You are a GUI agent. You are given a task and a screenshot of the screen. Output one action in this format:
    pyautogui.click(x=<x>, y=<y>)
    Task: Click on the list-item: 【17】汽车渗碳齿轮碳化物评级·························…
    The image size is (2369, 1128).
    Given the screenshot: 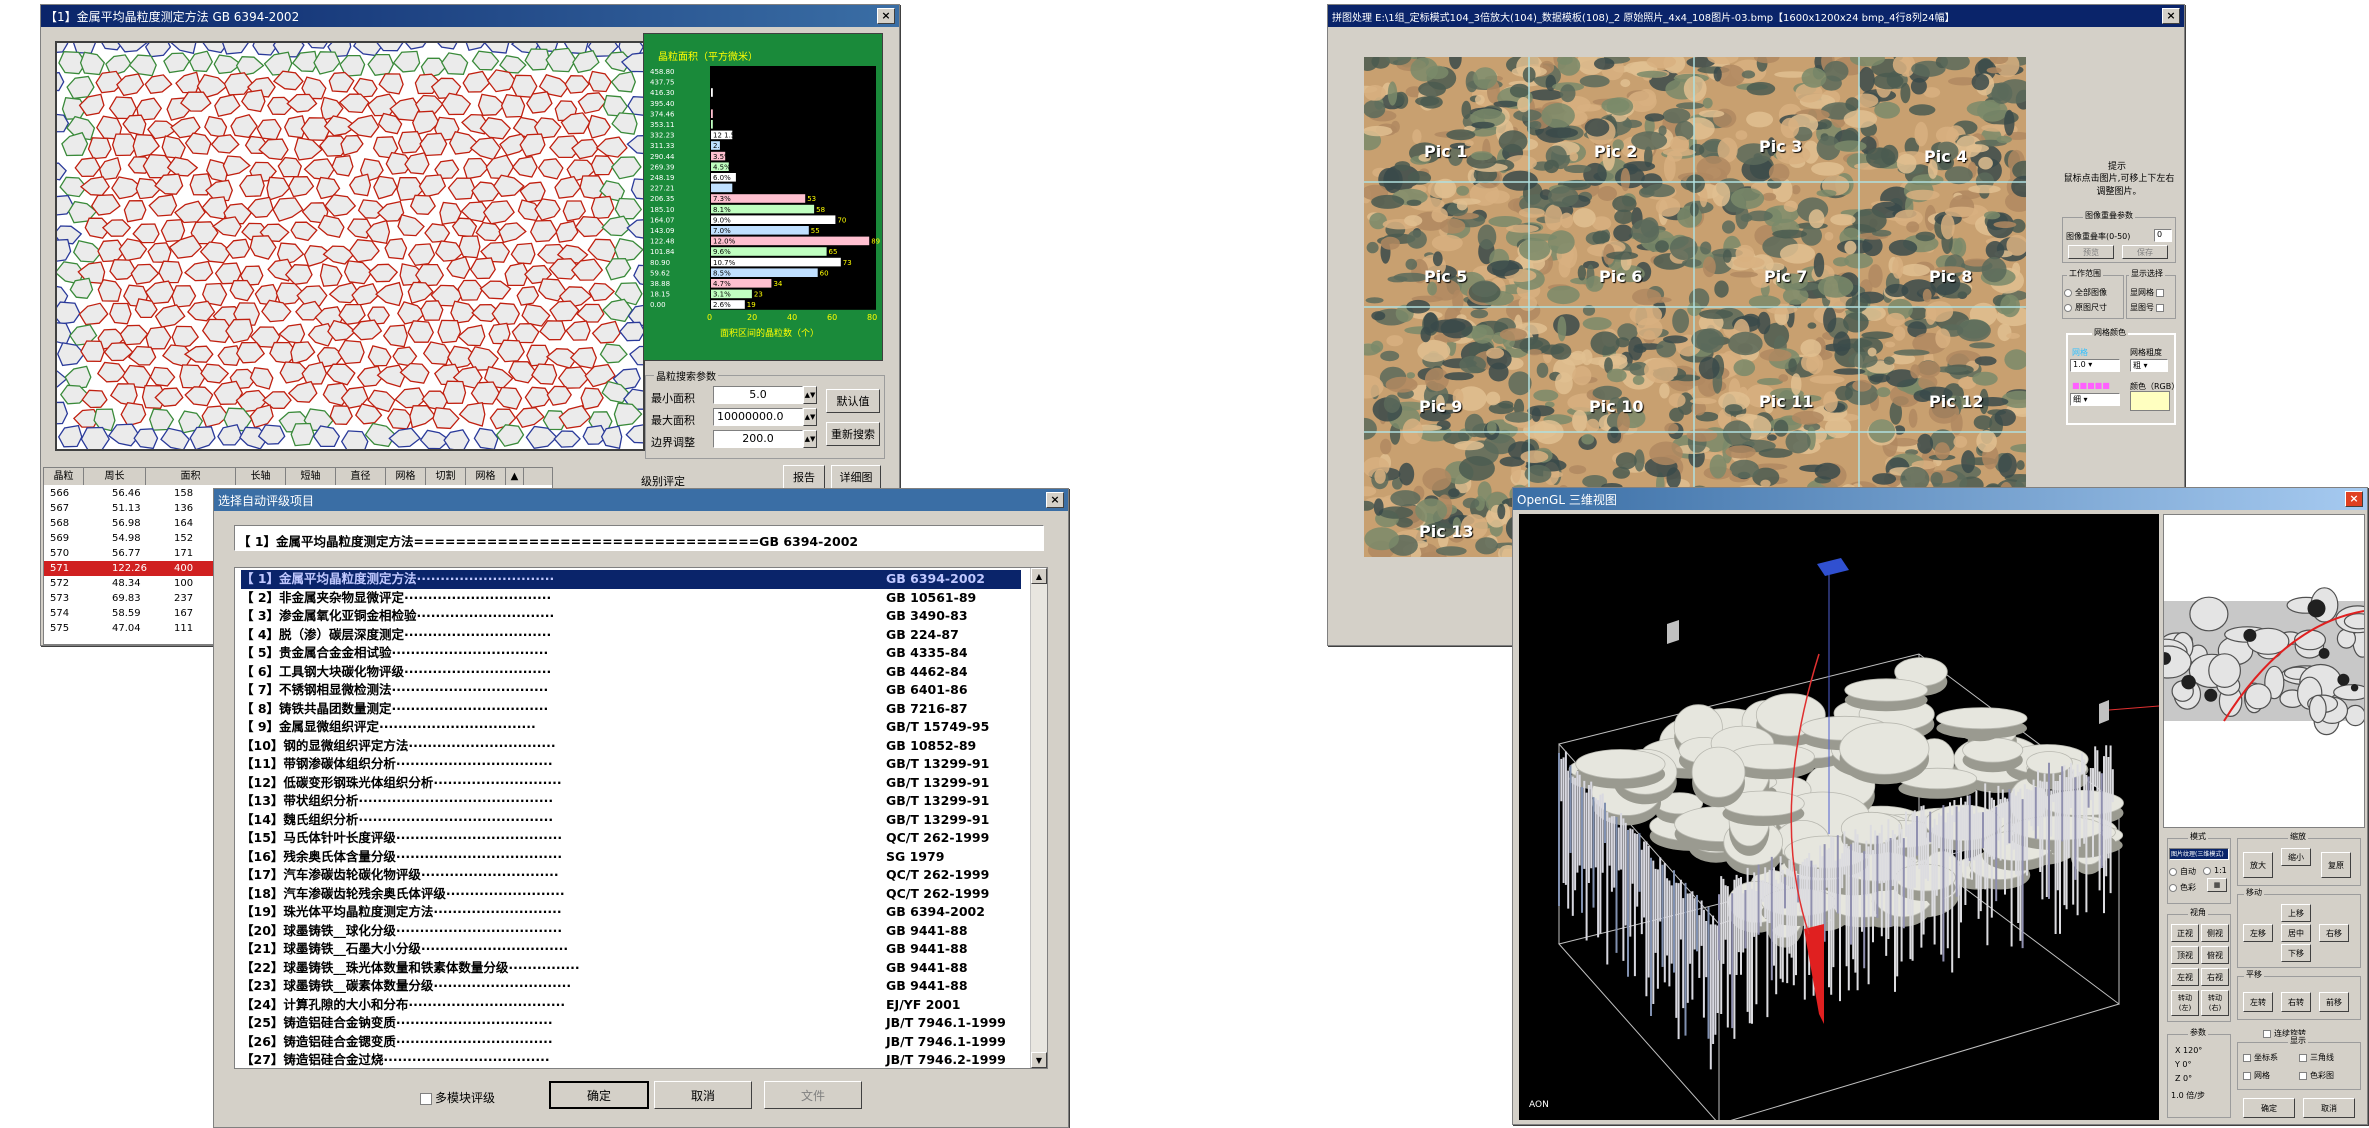 What is the action you would take?
    pyautogui.click(x=631, y=875)
    